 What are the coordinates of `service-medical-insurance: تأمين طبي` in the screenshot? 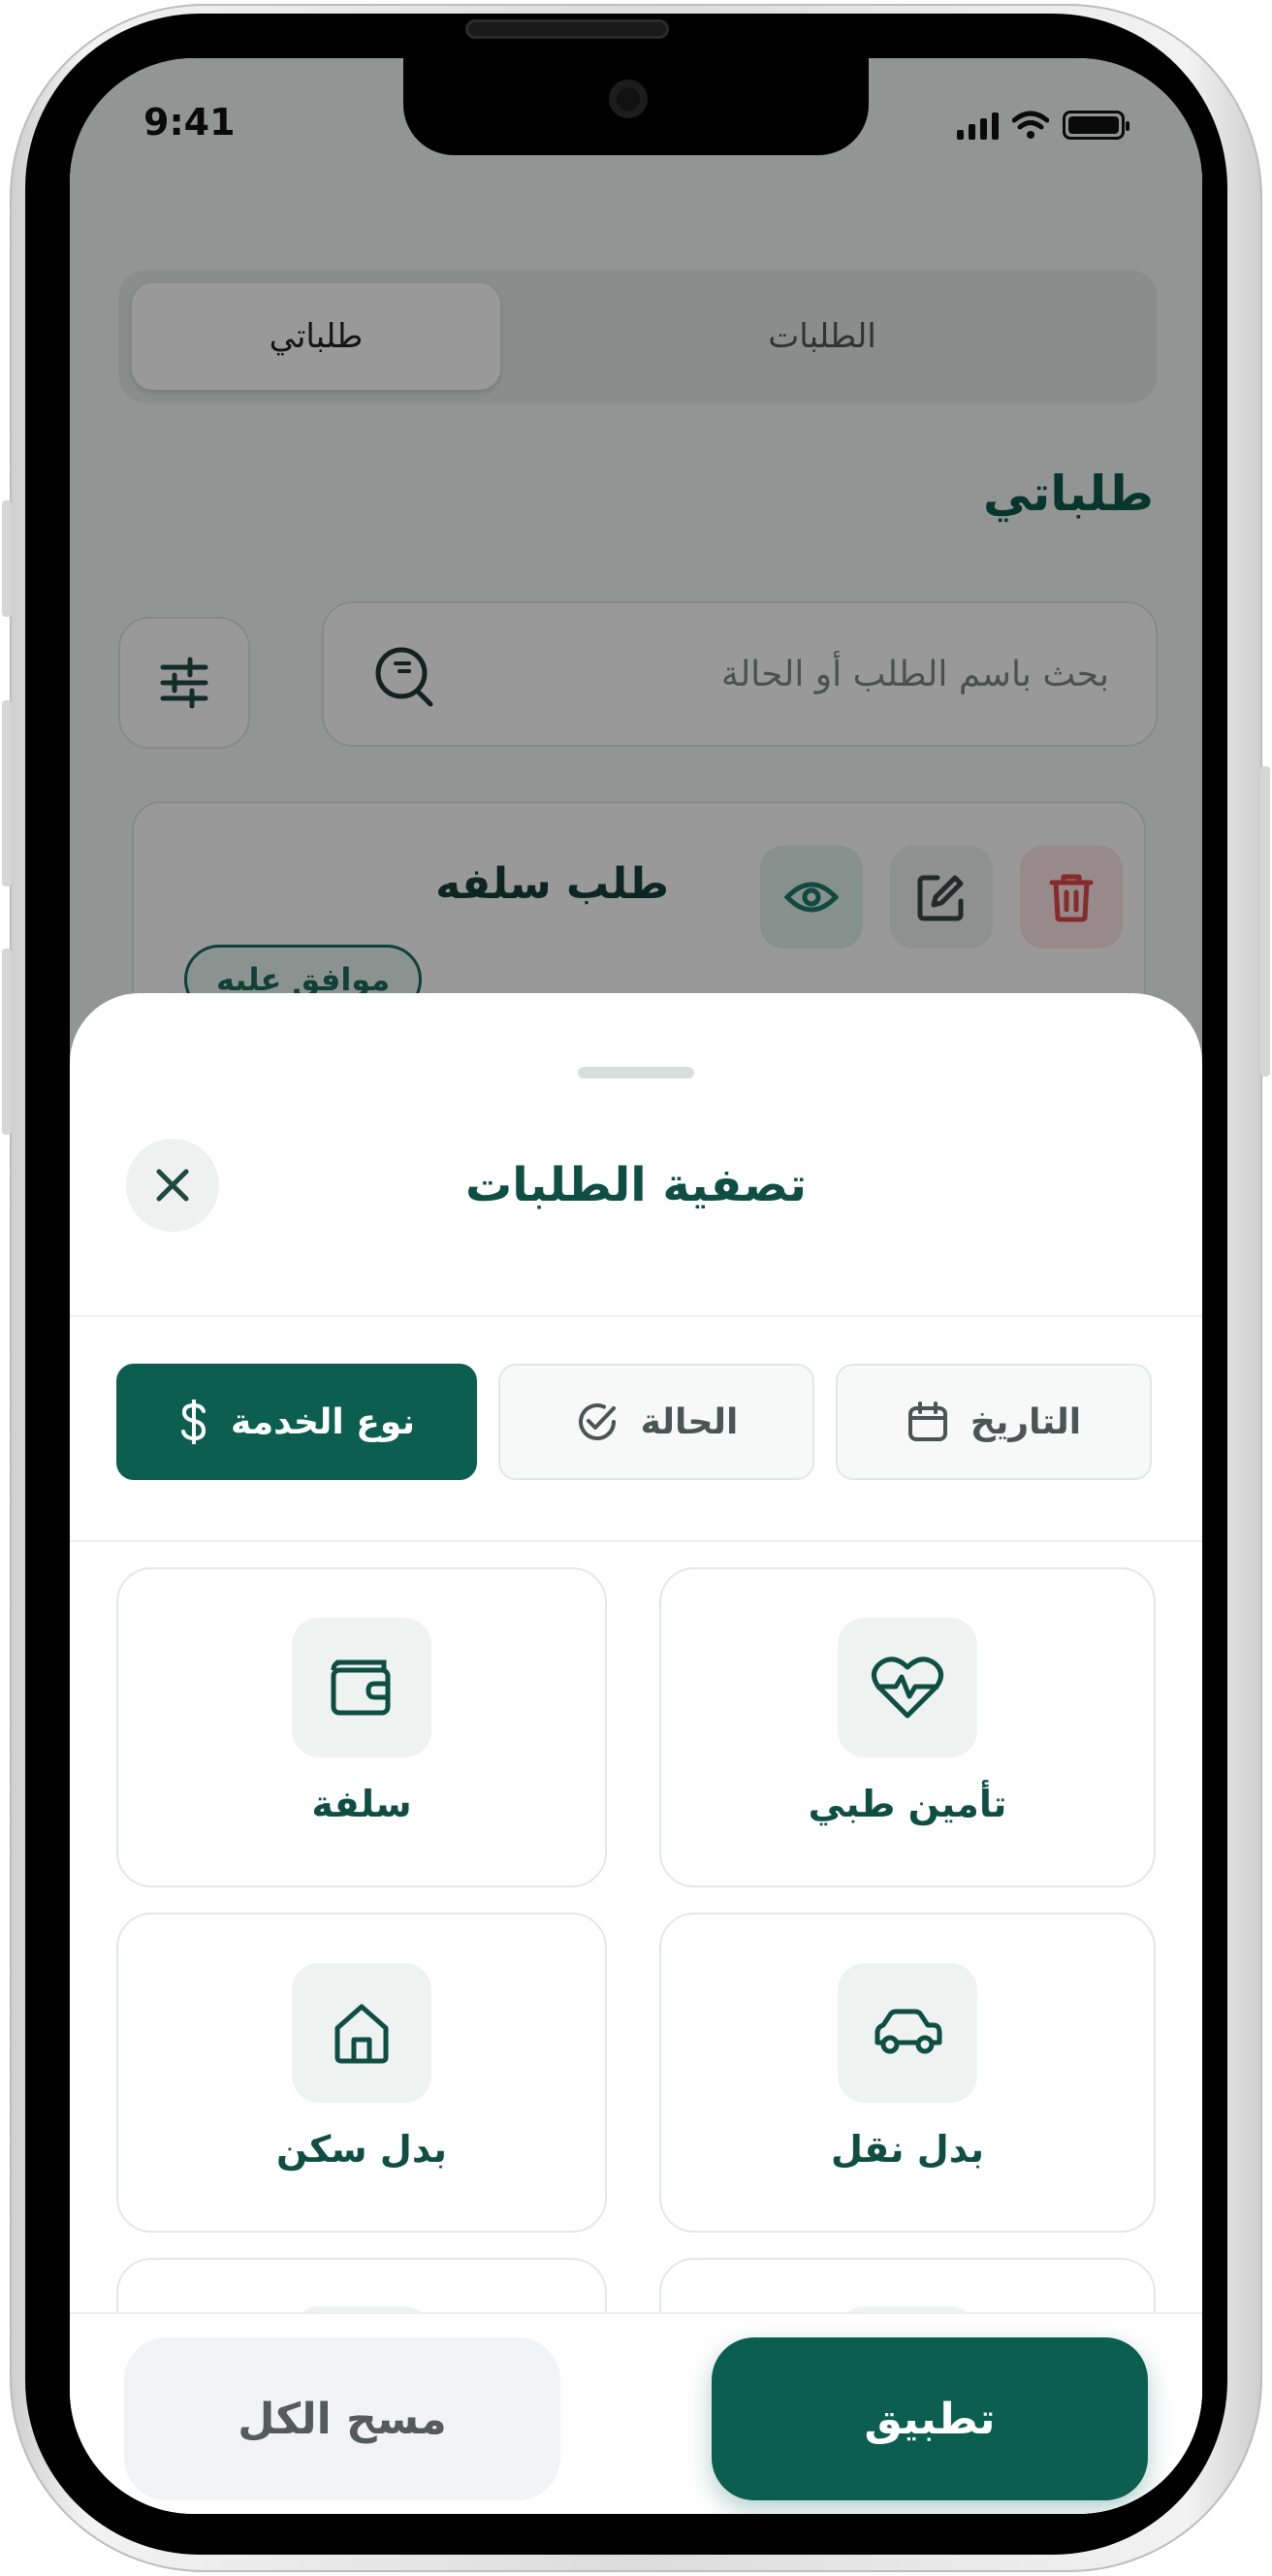 It's located at (907, 1727).